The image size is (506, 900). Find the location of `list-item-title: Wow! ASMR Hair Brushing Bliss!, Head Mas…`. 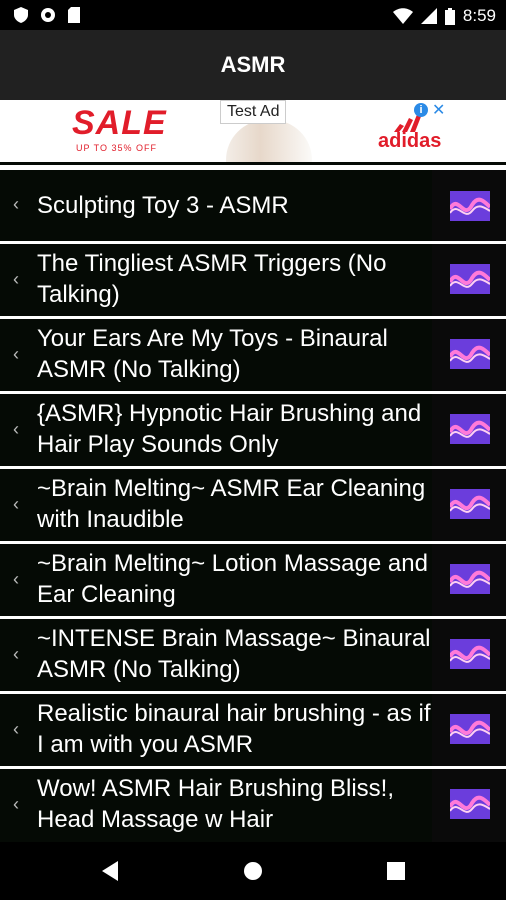

list-item-title: Wow! ASMR Hair Brushing Bliss!, Head Mas… is located at coordinates (215, 804).